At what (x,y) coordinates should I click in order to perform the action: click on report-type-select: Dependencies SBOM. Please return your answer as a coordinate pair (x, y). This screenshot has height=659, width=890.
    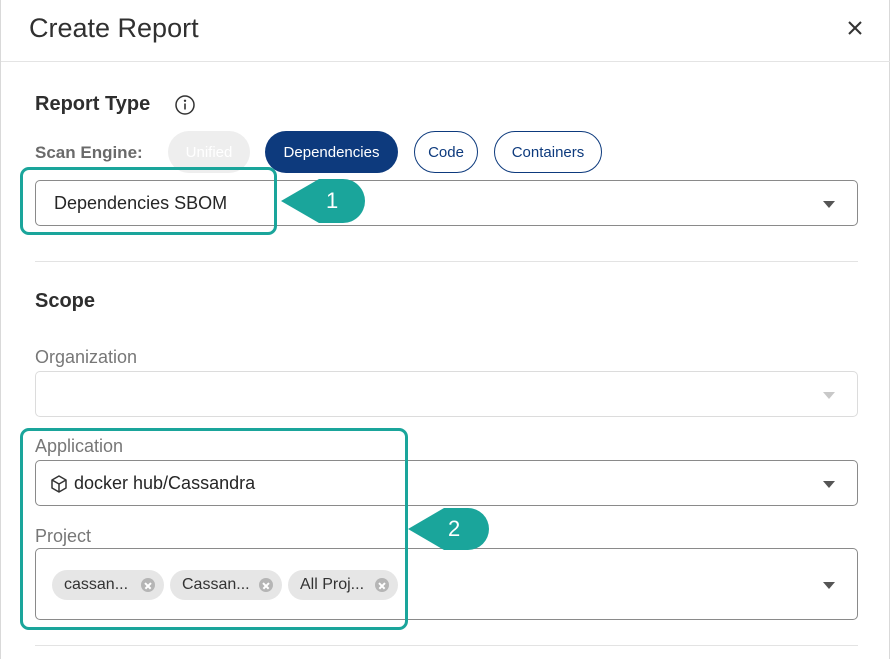
    Looking at the image, I should click on (446, 203).